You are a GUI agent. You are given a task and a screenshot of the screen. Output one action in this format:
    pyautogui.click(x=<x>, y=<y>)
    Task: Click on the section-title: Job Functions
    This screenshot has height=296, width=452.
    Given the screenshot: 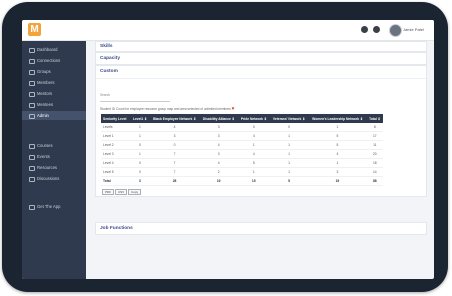 What is the action you would take?
    pyautogui.click(x=116, y=228)
    